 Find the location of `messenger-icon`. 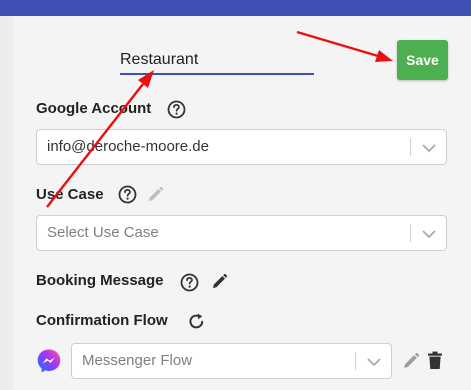

messenger-icon is located at coordinates (49, 361).